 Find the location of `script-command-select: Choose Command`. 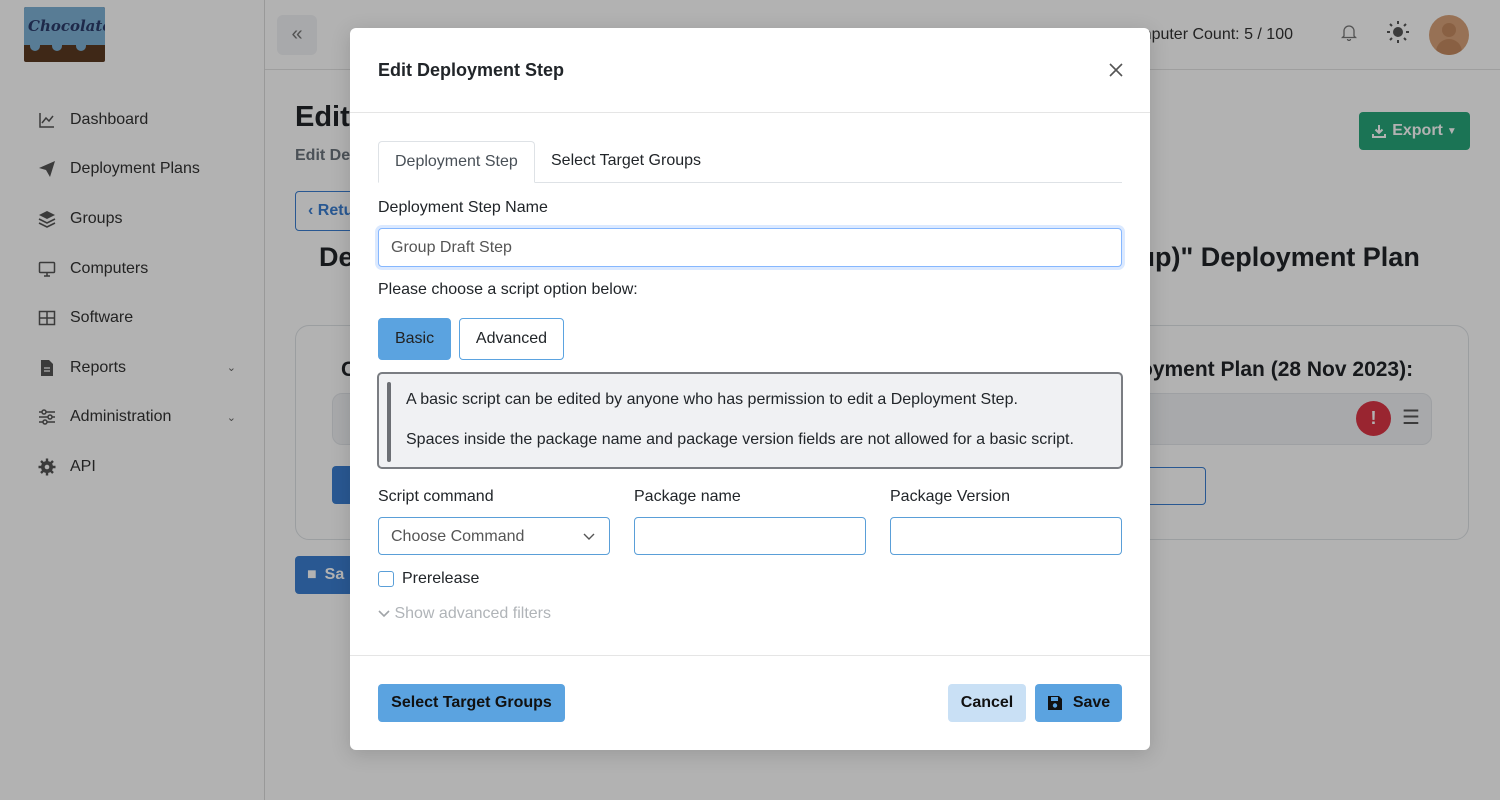

script-command-select: Choose Command is located at coordinates (494, 536).